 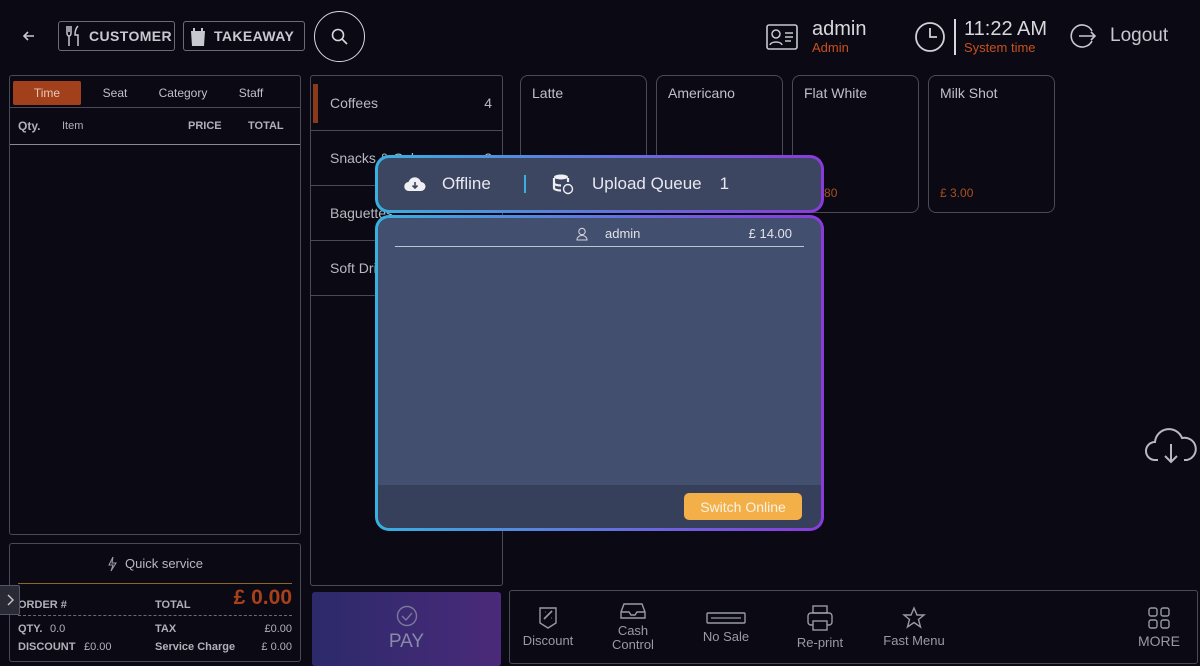 I want to click on search-button, so click(x=339, y=36).